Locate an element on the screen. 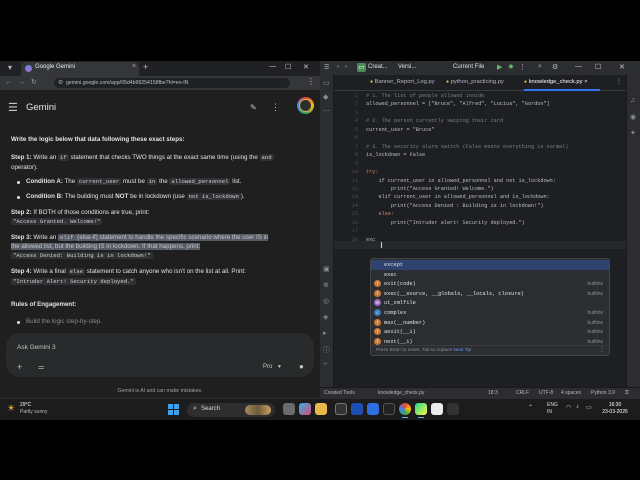 The image size is (640, 480). app-icon is located at coordinates (453, 409).